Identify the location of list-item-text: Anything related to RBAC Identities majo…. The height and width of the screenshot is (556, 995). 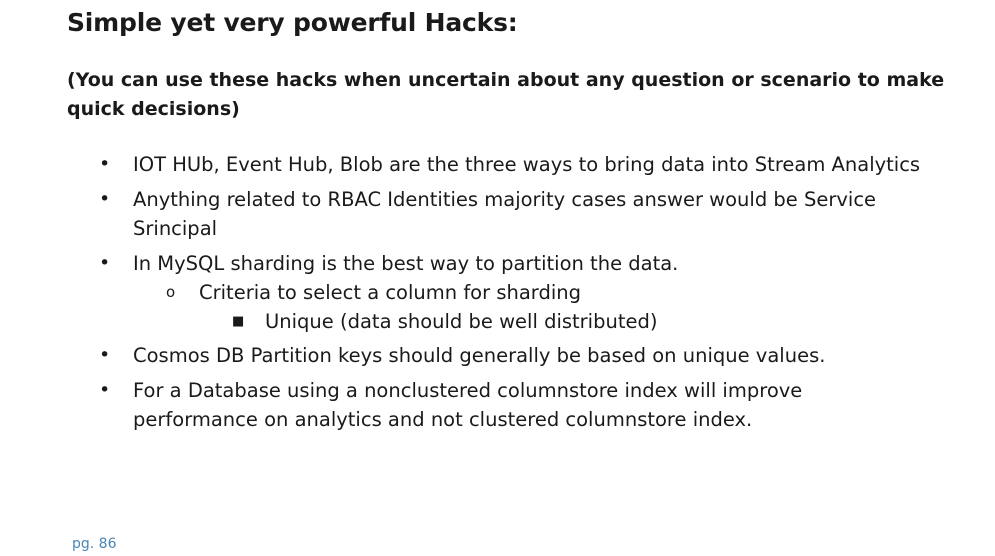
(505, 214).